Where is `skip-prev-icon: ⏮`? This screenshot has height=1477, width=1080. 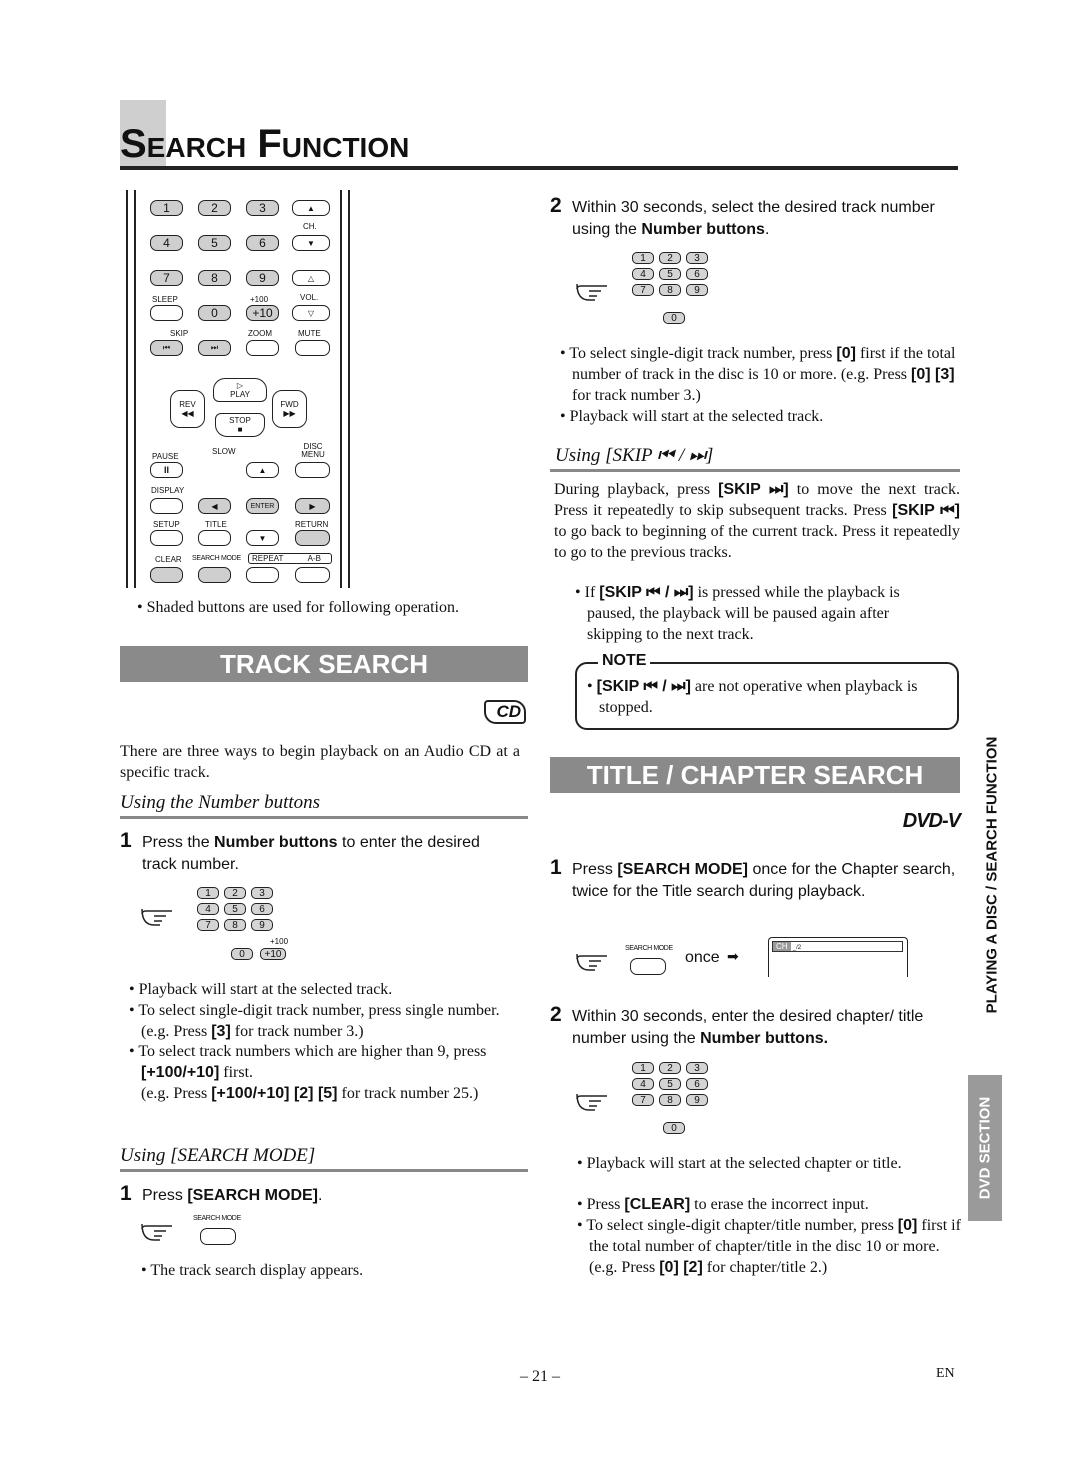 skip-prev-icon: ⏮ is located at coordinates (166, 348).